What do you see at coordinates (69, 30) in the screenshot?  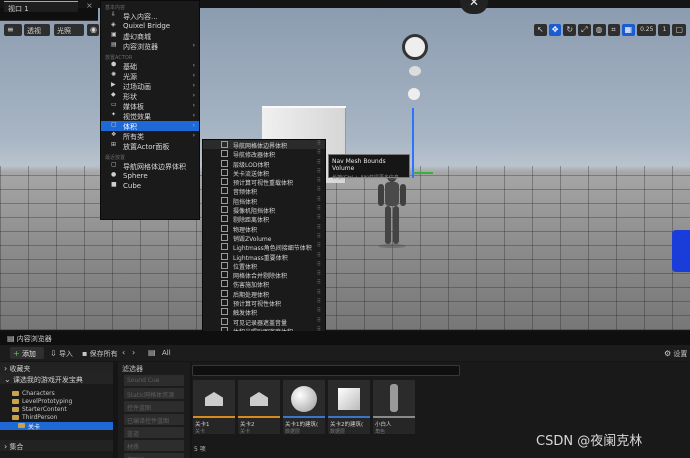 I see `lighting-button: 光照` at bounding box center [69, 30].